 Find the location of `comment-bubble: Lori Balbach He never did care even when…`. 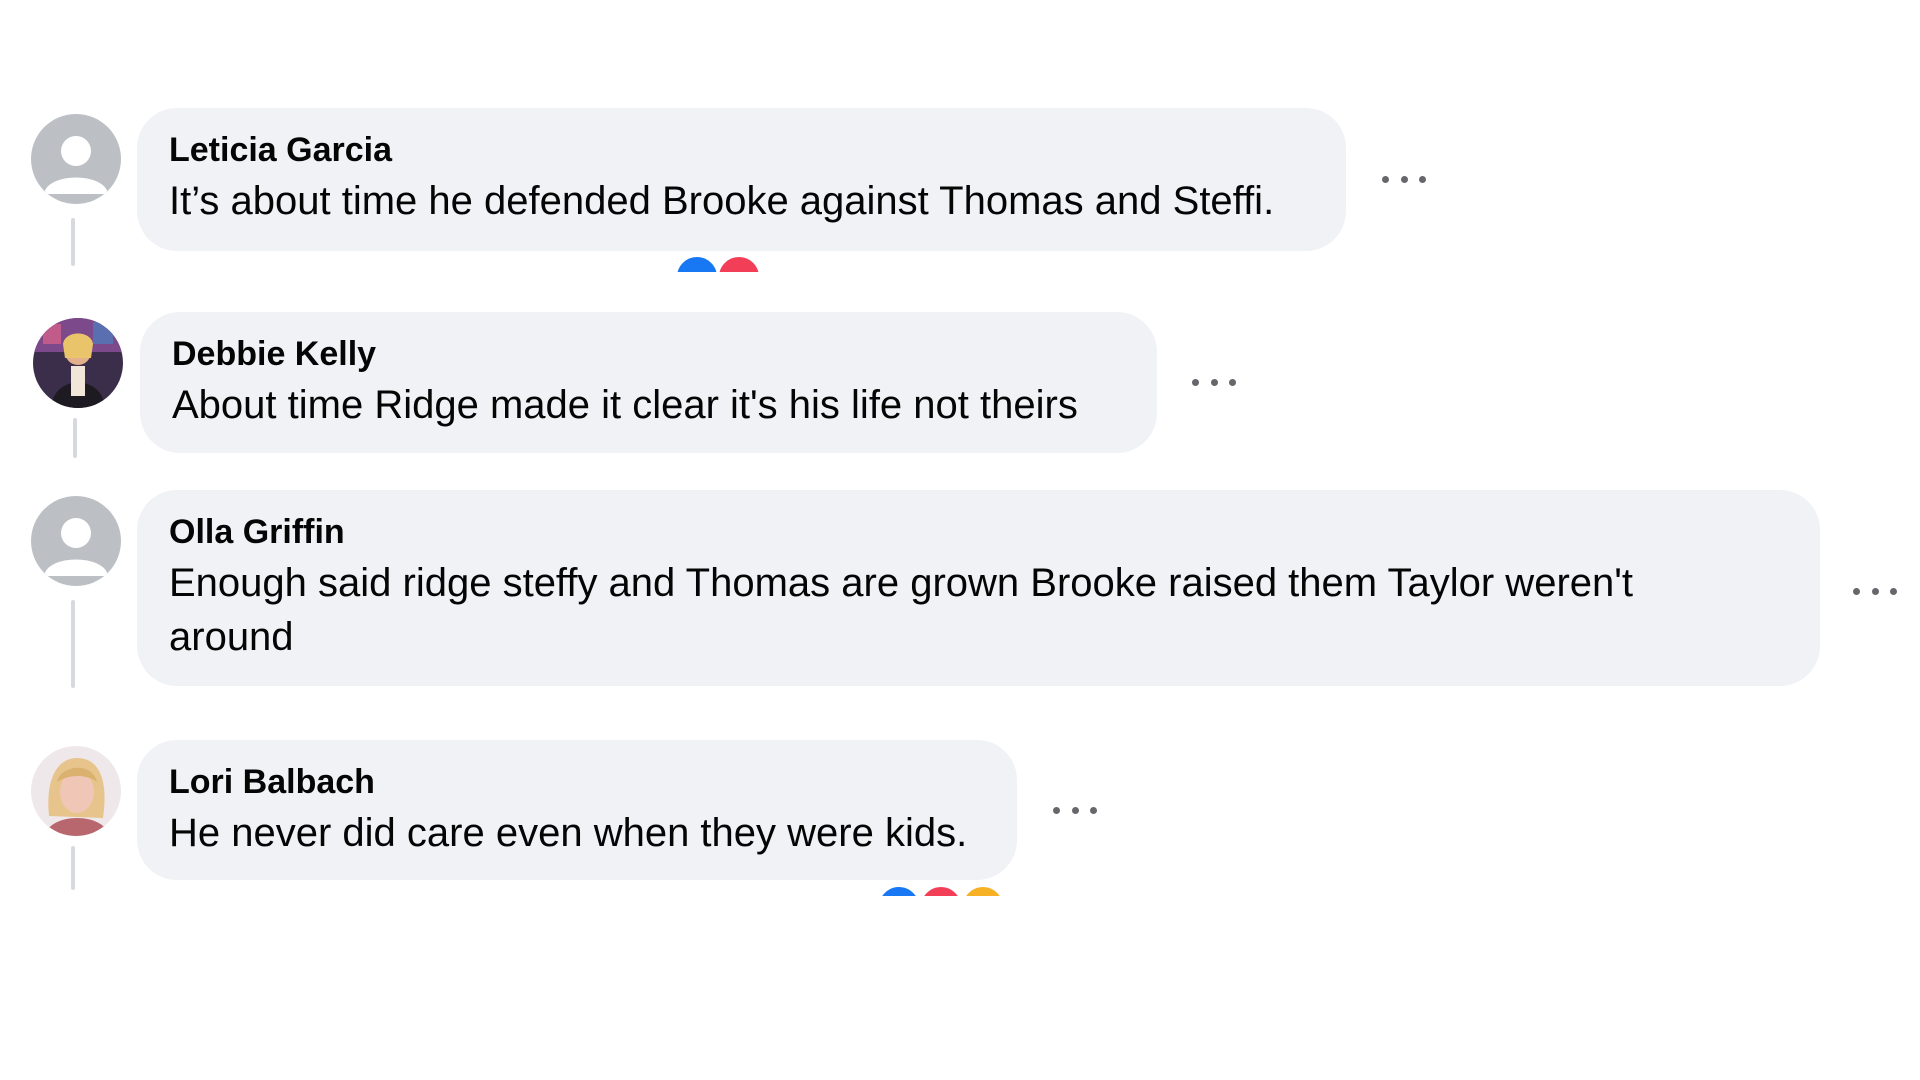

comment-bubble: Lori Balbach He never did care even when… is located at coordinates (577, 810).